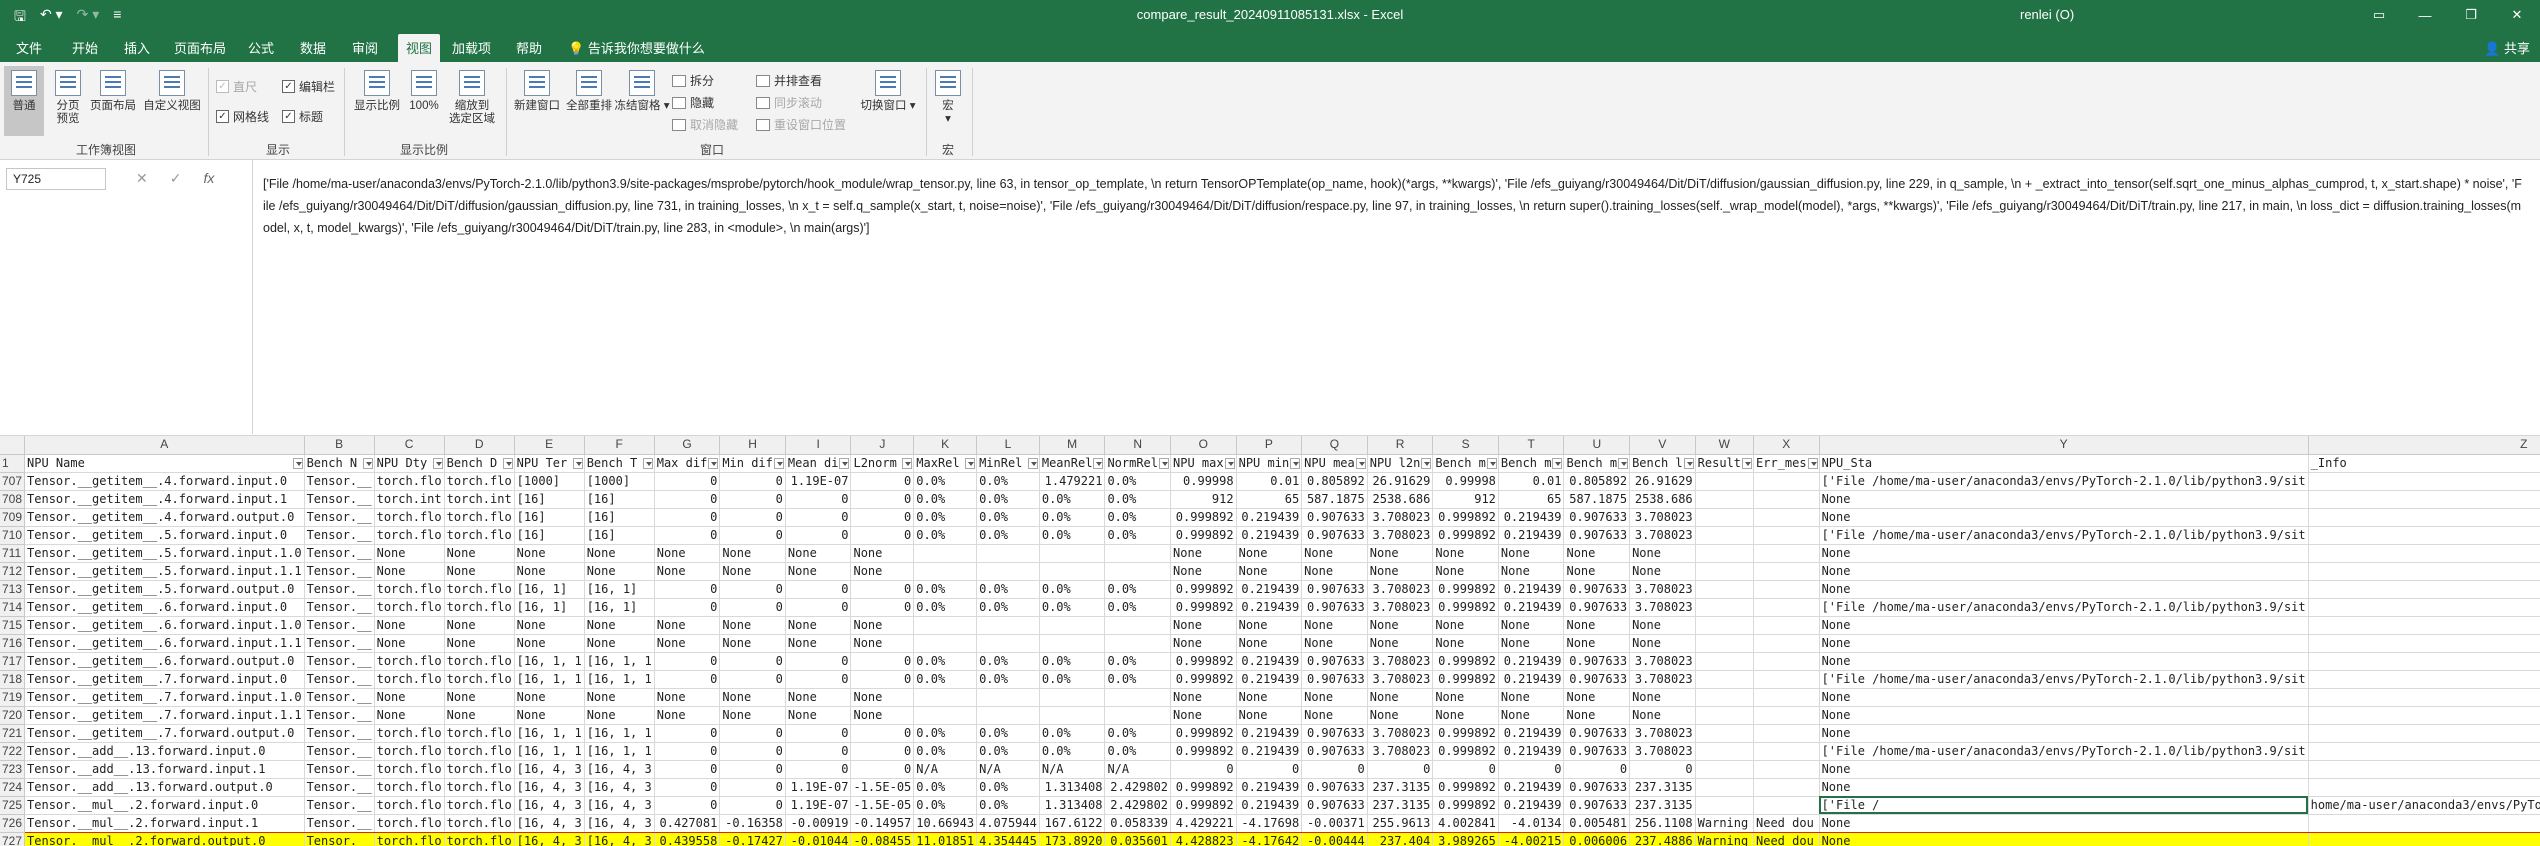 This screenshot has width=2540, height=846. I want to click on column-header: C, so click(409, 445).